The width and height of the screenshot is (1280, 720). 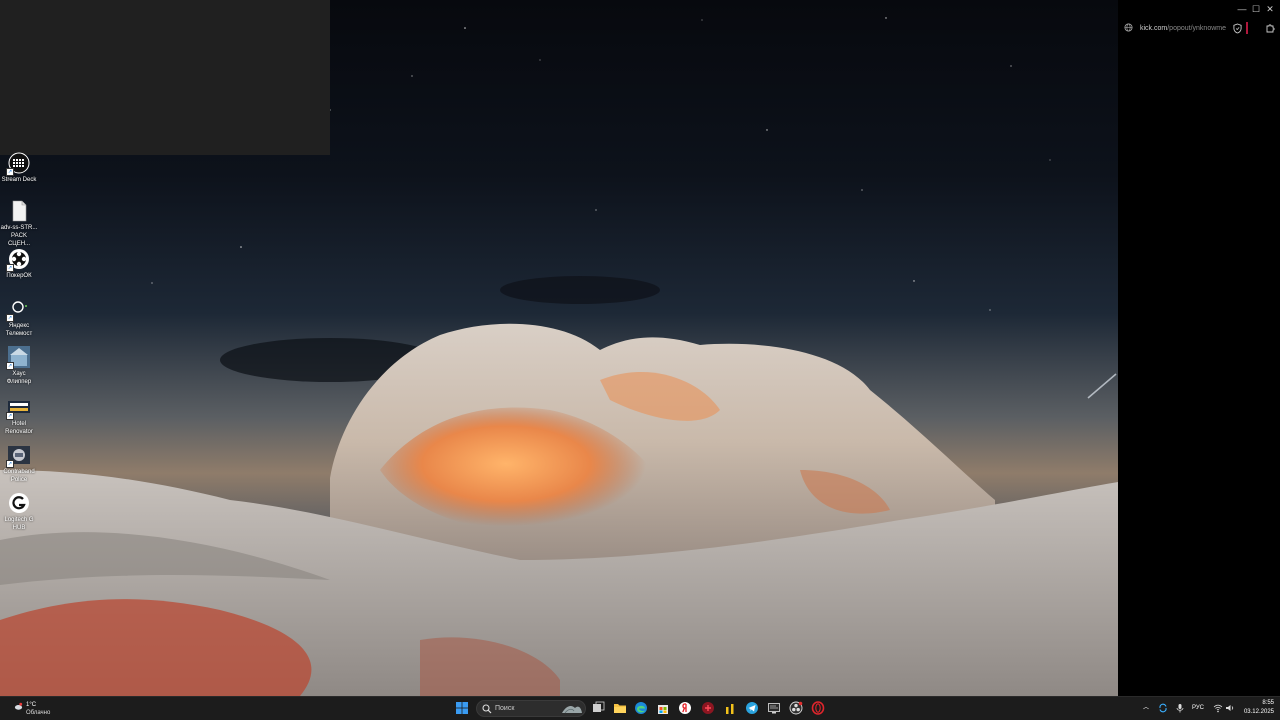 What do you see at coordinates (1180, 708) in the screenshot?
I see `microphone-icon` at bounding box center [1180, 708].